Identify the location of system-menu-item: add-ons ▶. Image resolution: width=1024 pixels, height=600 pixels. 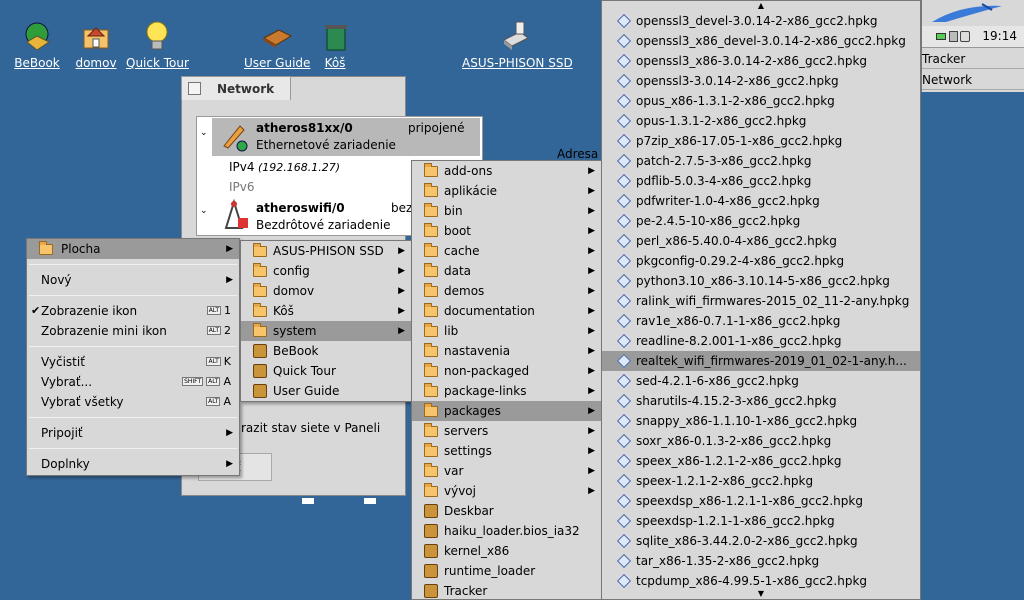
(506, 171).